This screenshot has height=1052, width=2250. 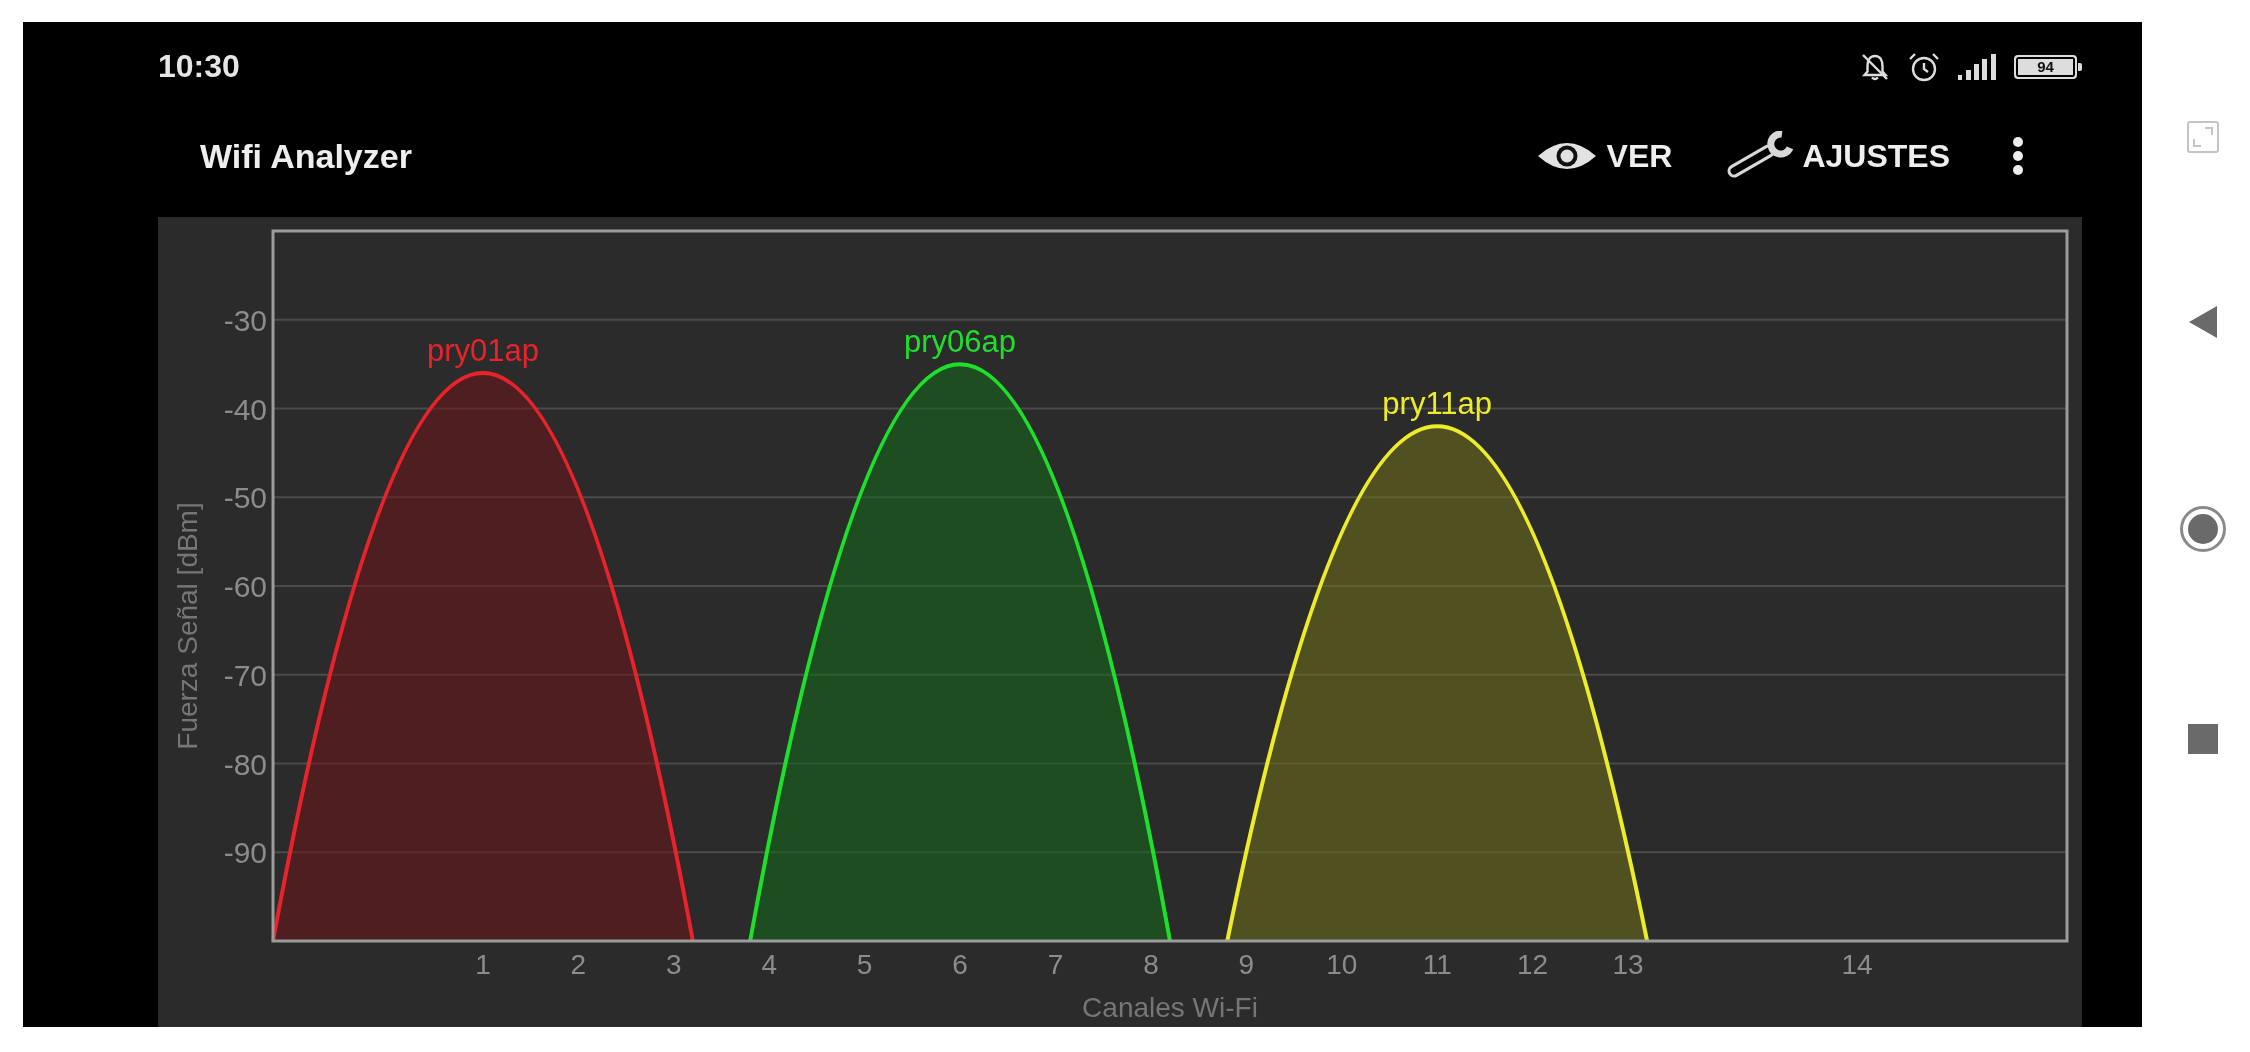 I want to click on y-tick-label: -50, so click(x=245, y=498).